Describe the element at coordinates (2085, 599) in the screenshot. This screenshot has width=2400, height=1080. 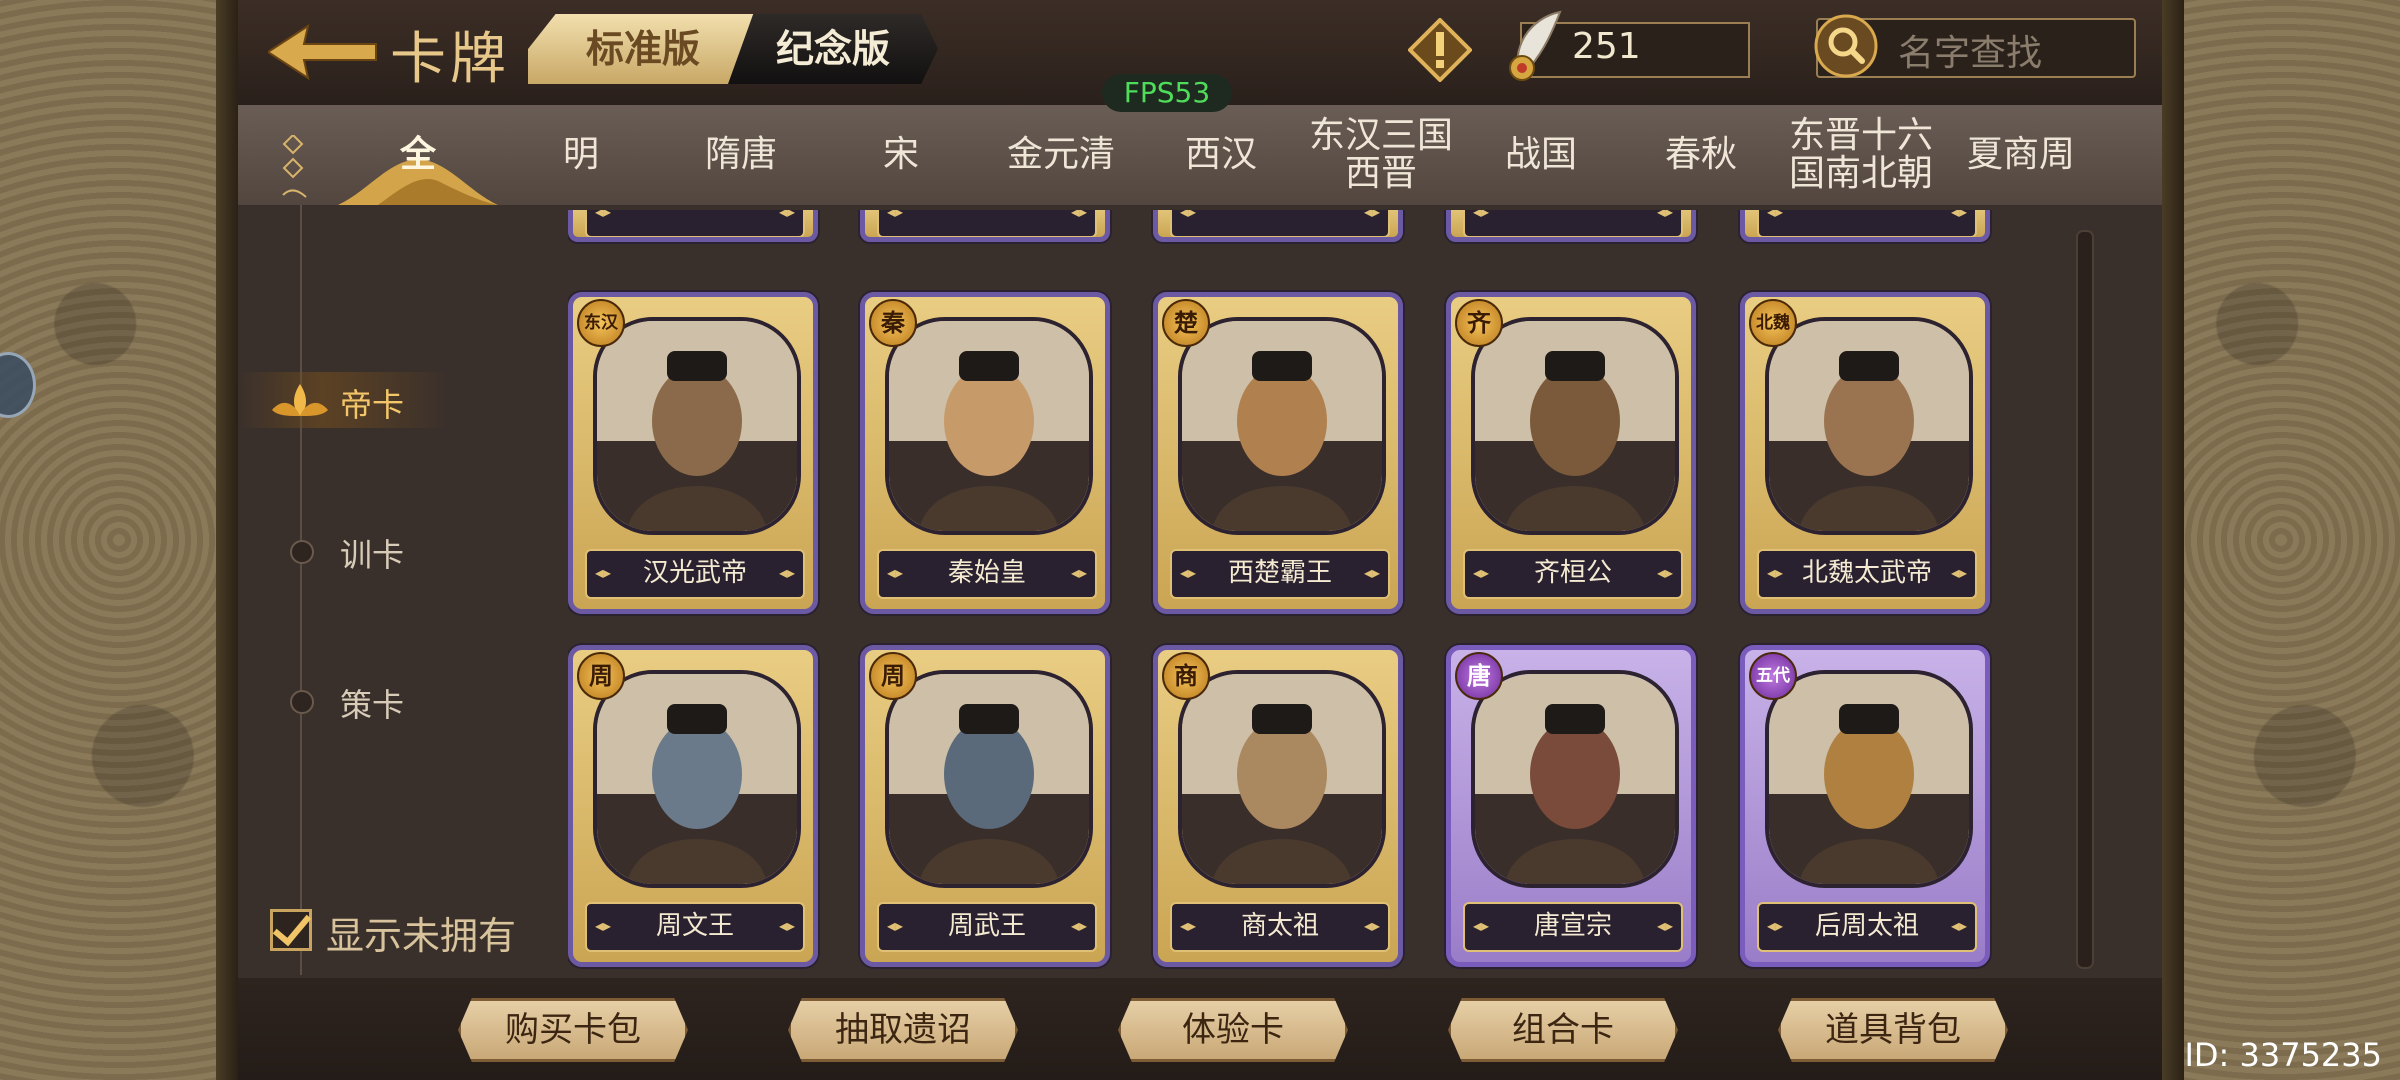
I see `grid-scrollbar` at that location.